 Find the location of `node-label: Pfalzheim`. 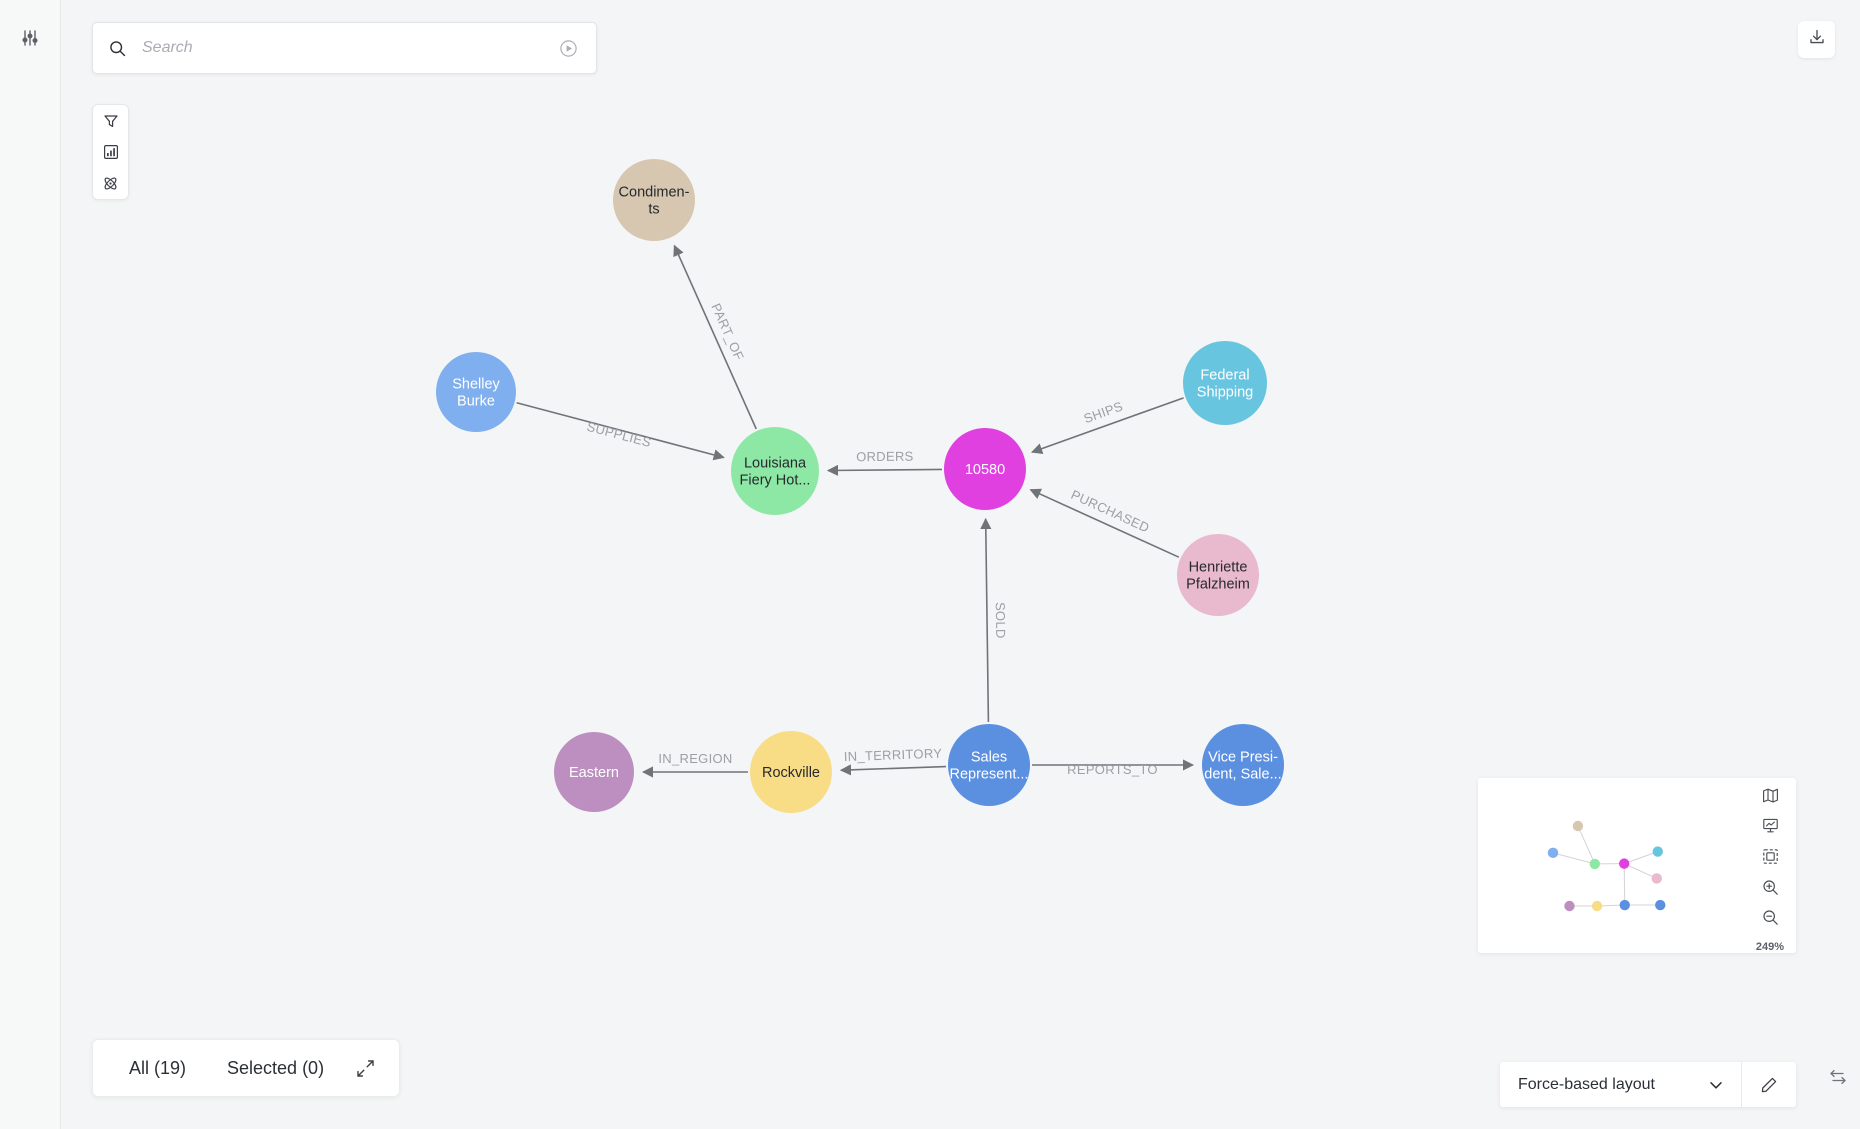

node-label: Pfalzheim is located at coordinates (1218, 585).